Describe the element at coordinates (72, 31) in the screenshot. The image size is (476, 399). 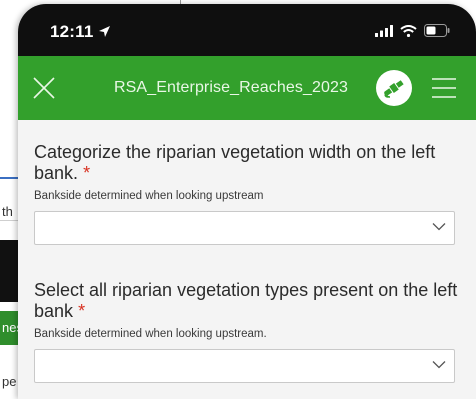
I see `status-time: 12:11` at that location.